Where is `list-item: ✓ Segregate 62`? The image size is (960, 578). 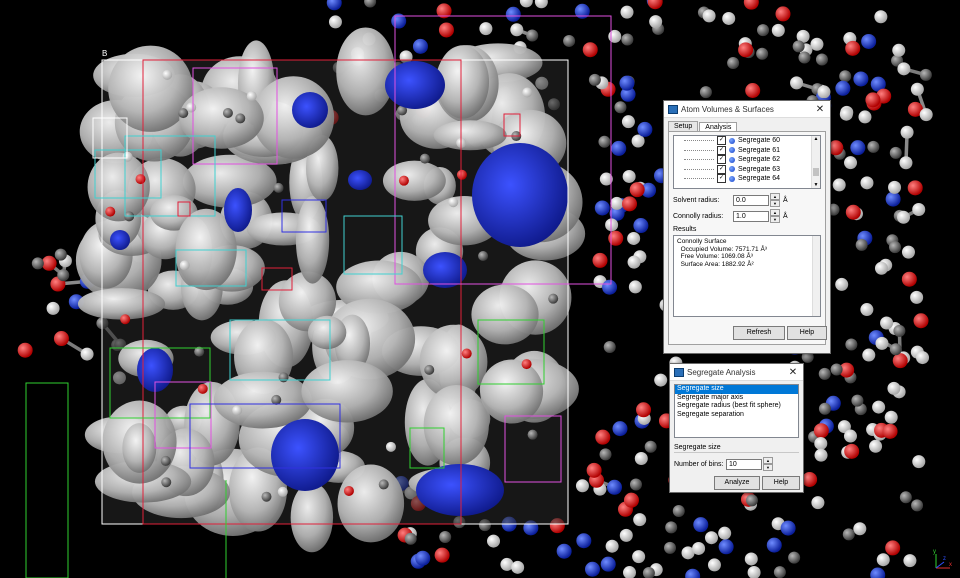 list-item: ✓ Segregate 62 is located at coordinates (747, 160).